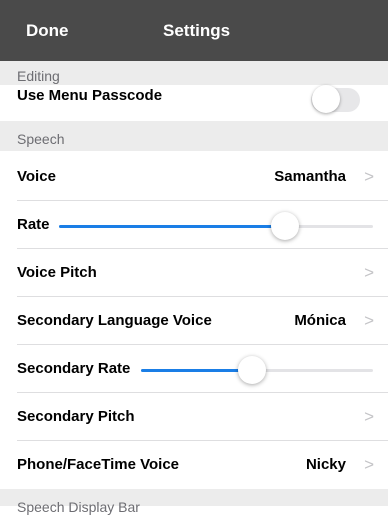  What do you see at coordinates (320, 320) in the screenshot?
I see `secondary-language-voice-value: Mónica` at bounding box center [320, 320].